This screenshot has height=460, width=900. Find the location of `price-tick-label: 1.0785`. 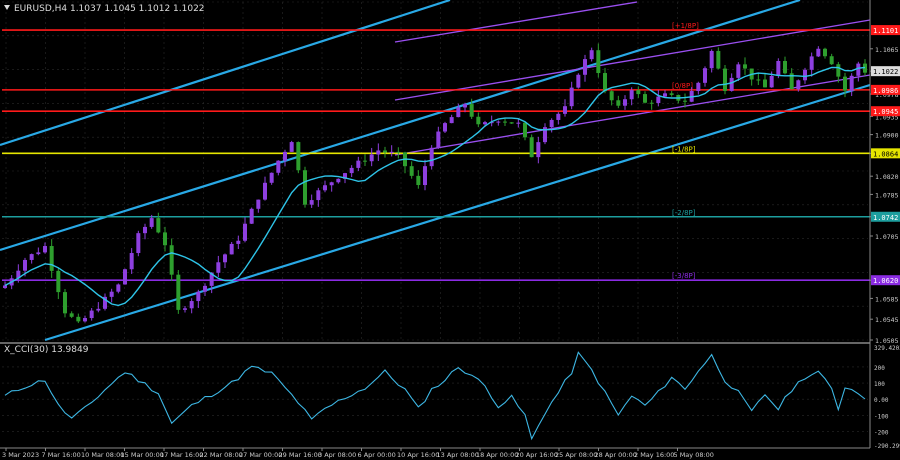

price-tick-label: 1.0785 is located at coordinates (887, 195).